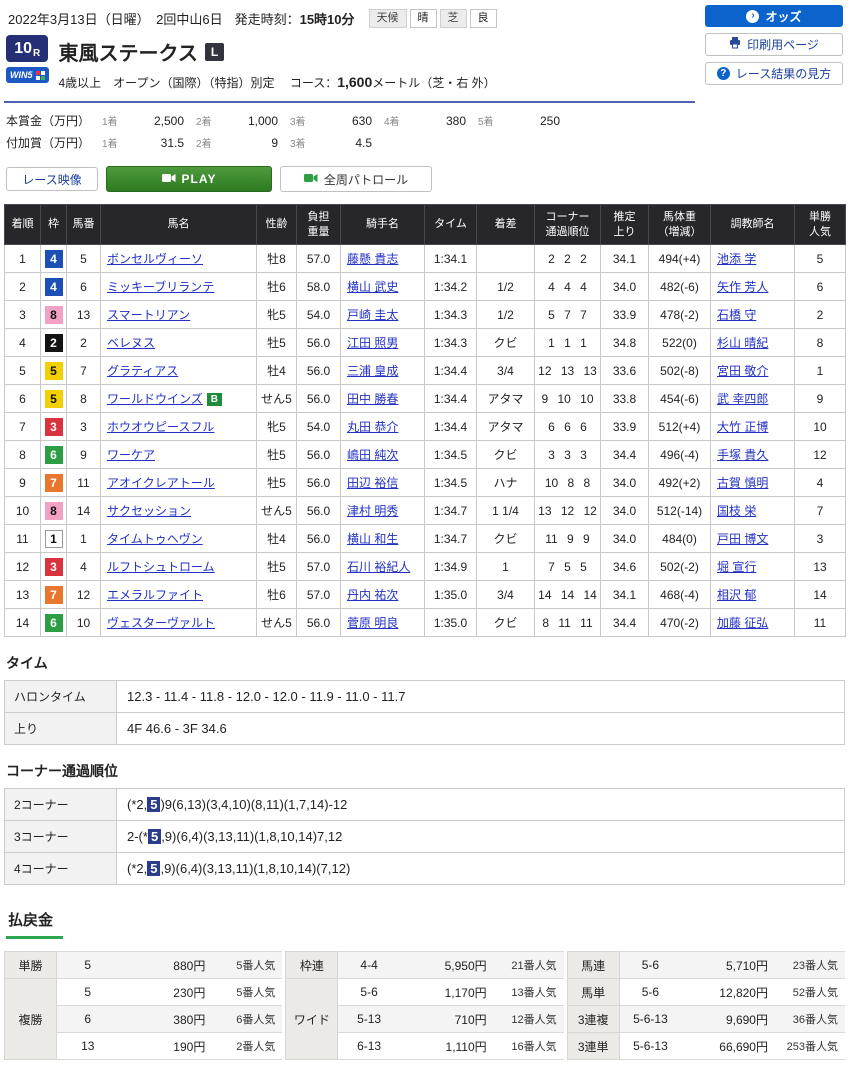 The width and height of the screenshot is (849, 1068). I want to click on trainer-cell: 宮田 敬介, so click(752, 370).